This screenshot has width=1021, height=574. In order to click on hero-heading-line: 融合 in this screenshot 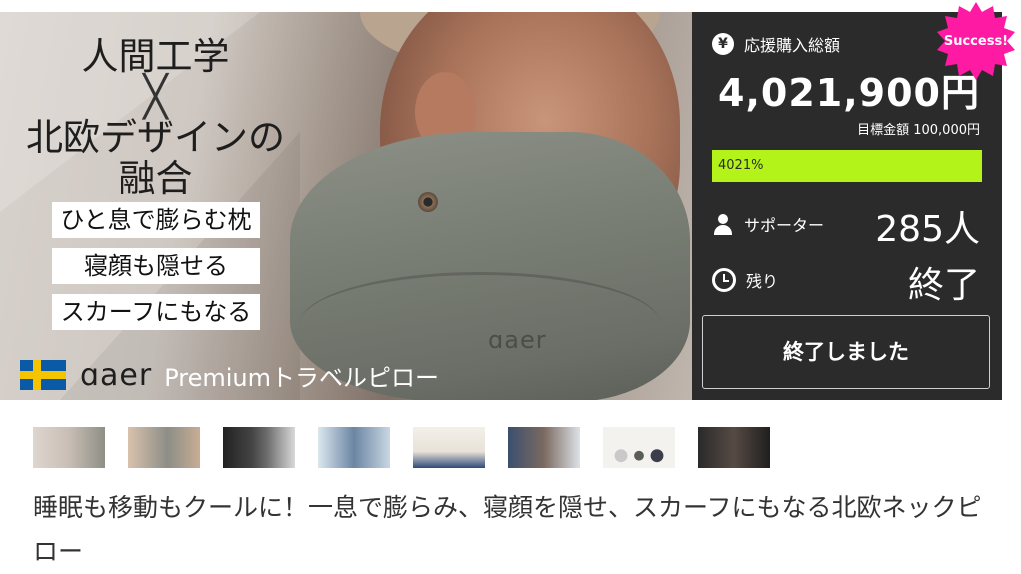, I will do `click(155, 178)`.